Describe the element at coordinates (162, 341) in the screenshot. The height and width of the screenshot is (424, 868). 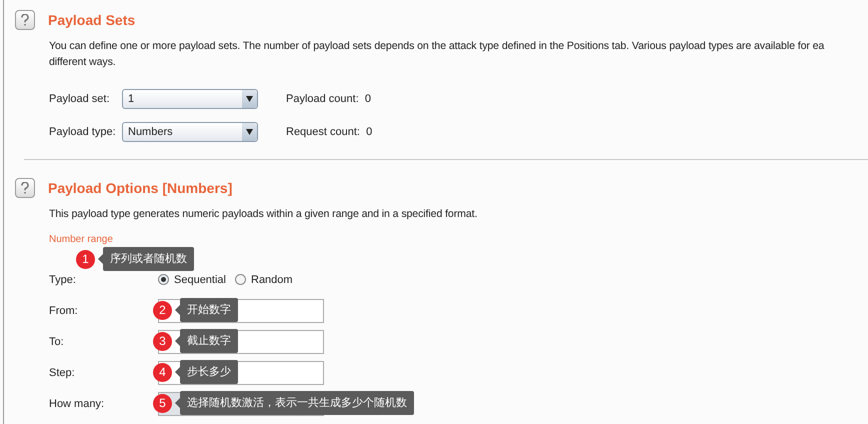
I see `number-badge: 3` at that location.